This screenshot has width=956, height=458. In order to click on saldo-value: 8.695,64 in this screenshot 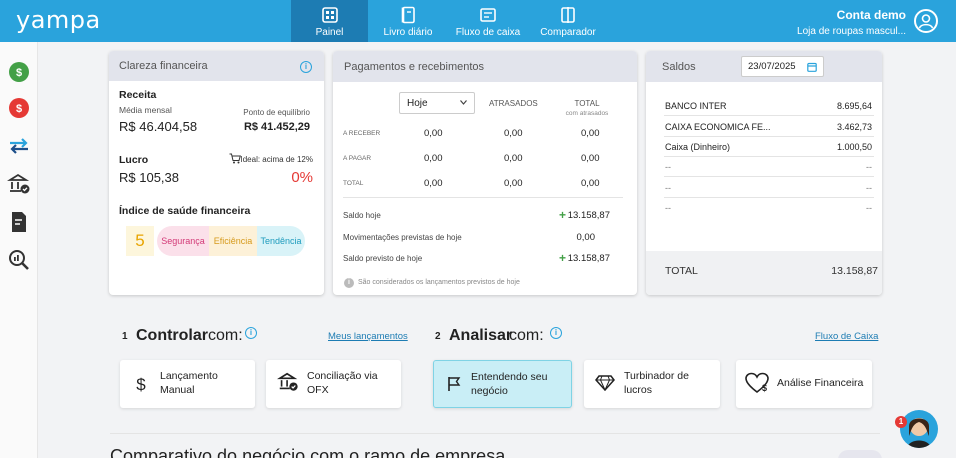, I will do `click(854, 106)`.